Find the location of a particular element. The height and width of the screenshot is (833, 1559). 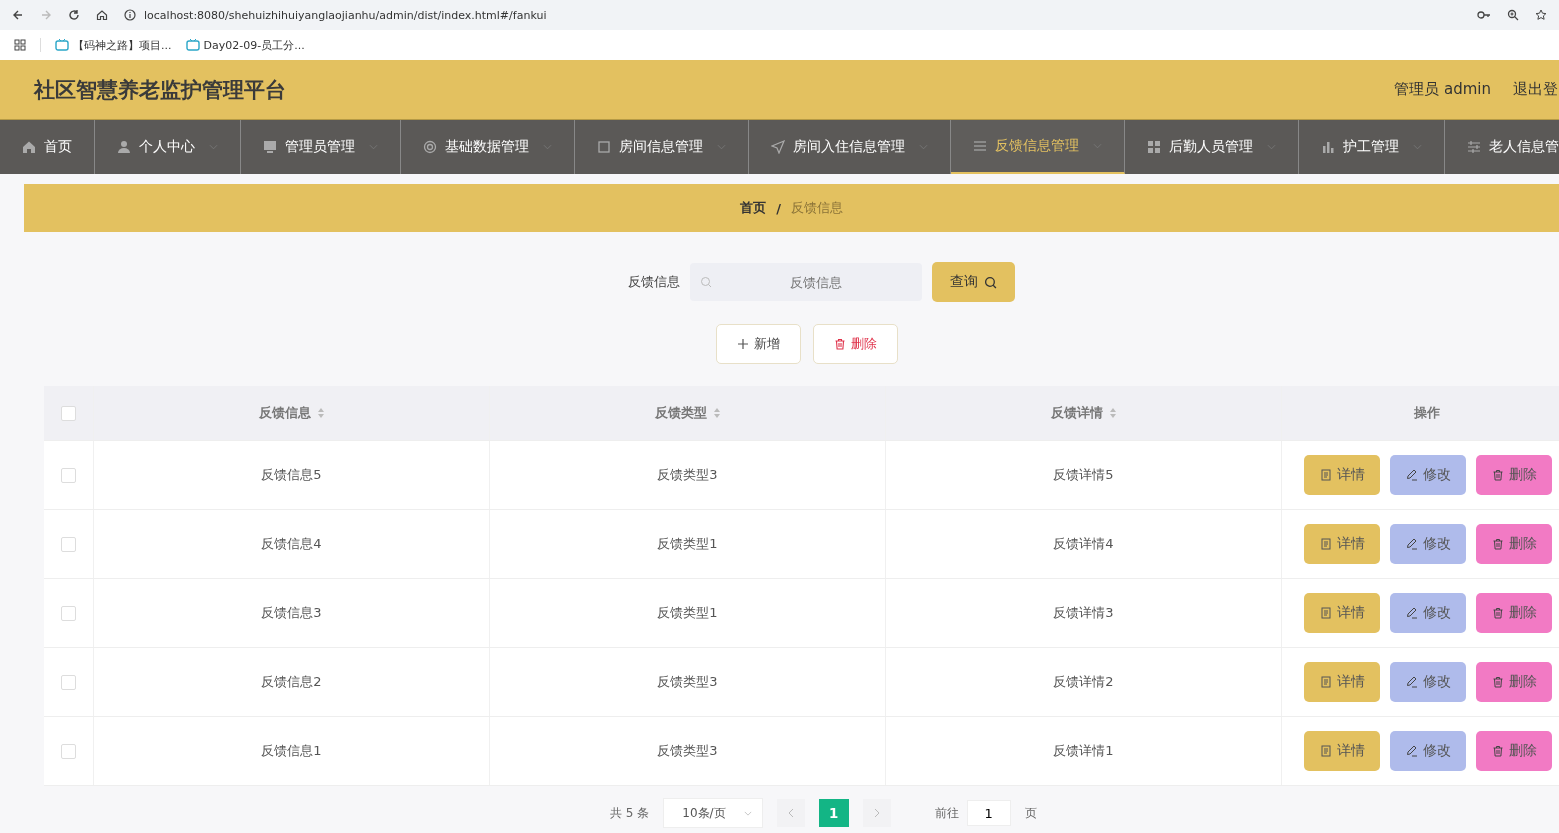

address-bar: localhost:8080/shehuizhihuiyanglaojianhu/admin/dist/index.html#/fankui is located at coordinates (345, 15).